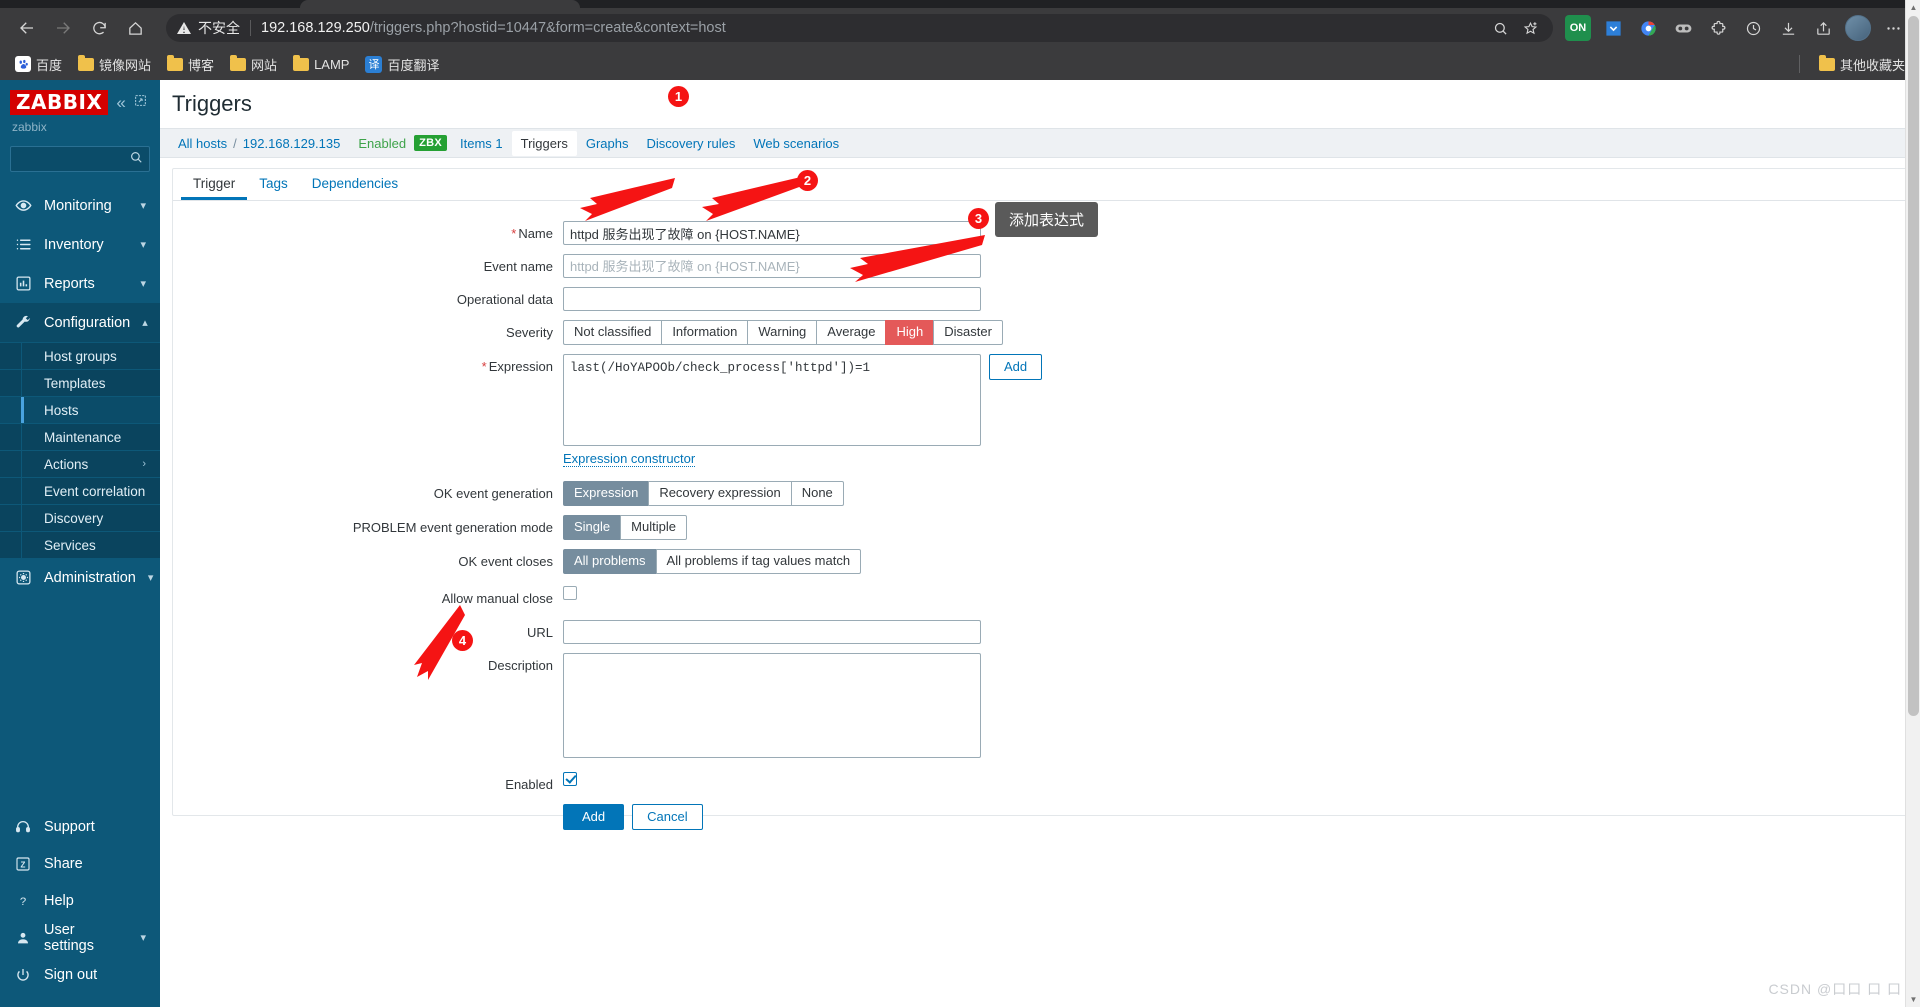  Describe the element at coordinates (592, 527) in the screenshot. I see `problem-mode-single: Single` at that location.